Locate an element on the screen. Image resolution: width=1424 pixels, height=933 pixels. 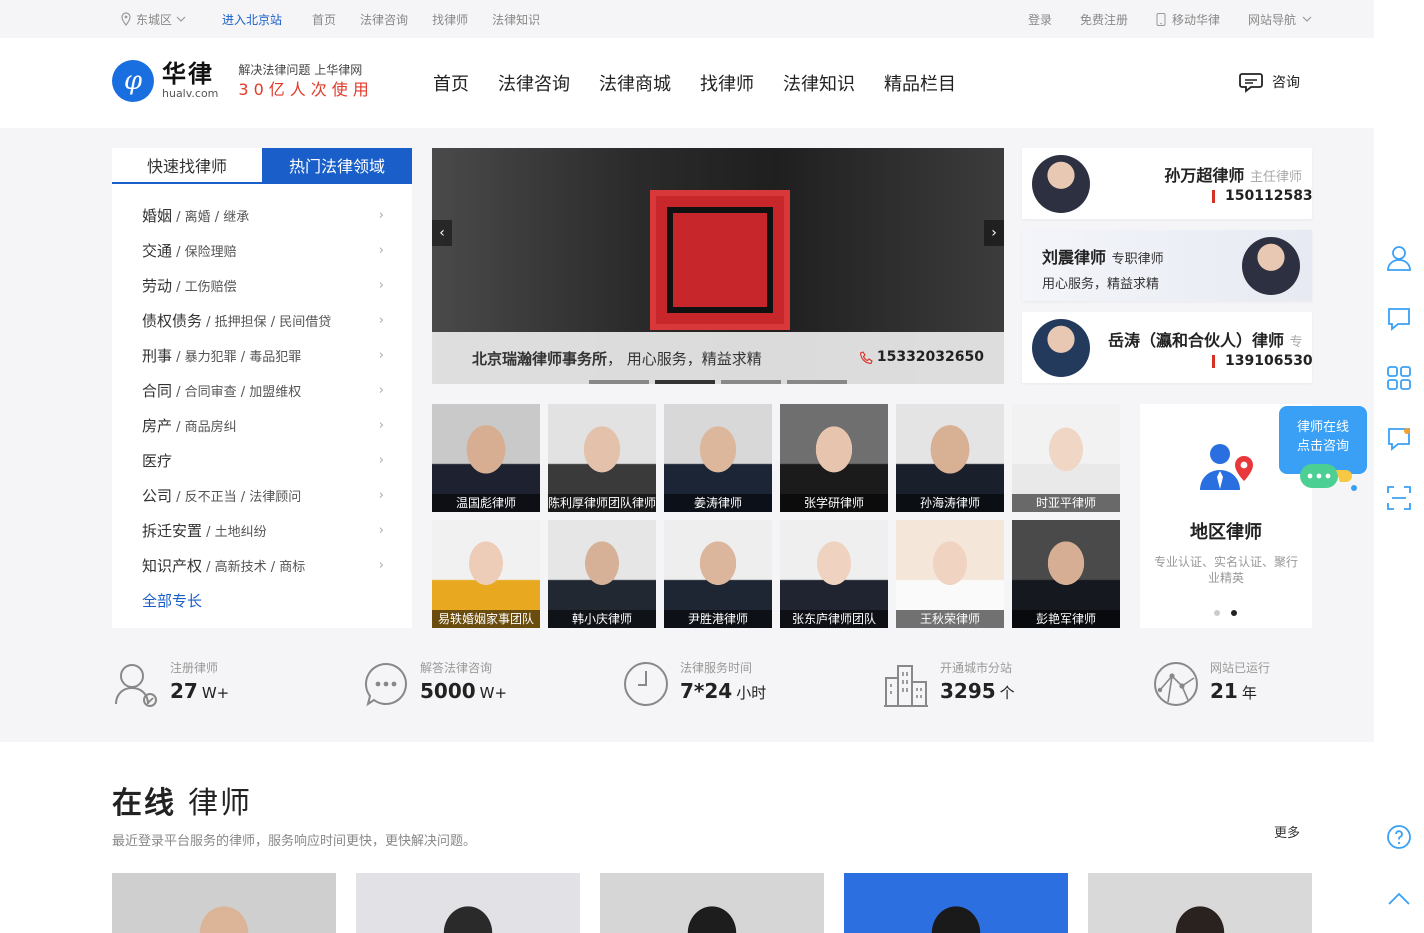
menu-item-main: 债权债务 is located at coordinates (172, 321).